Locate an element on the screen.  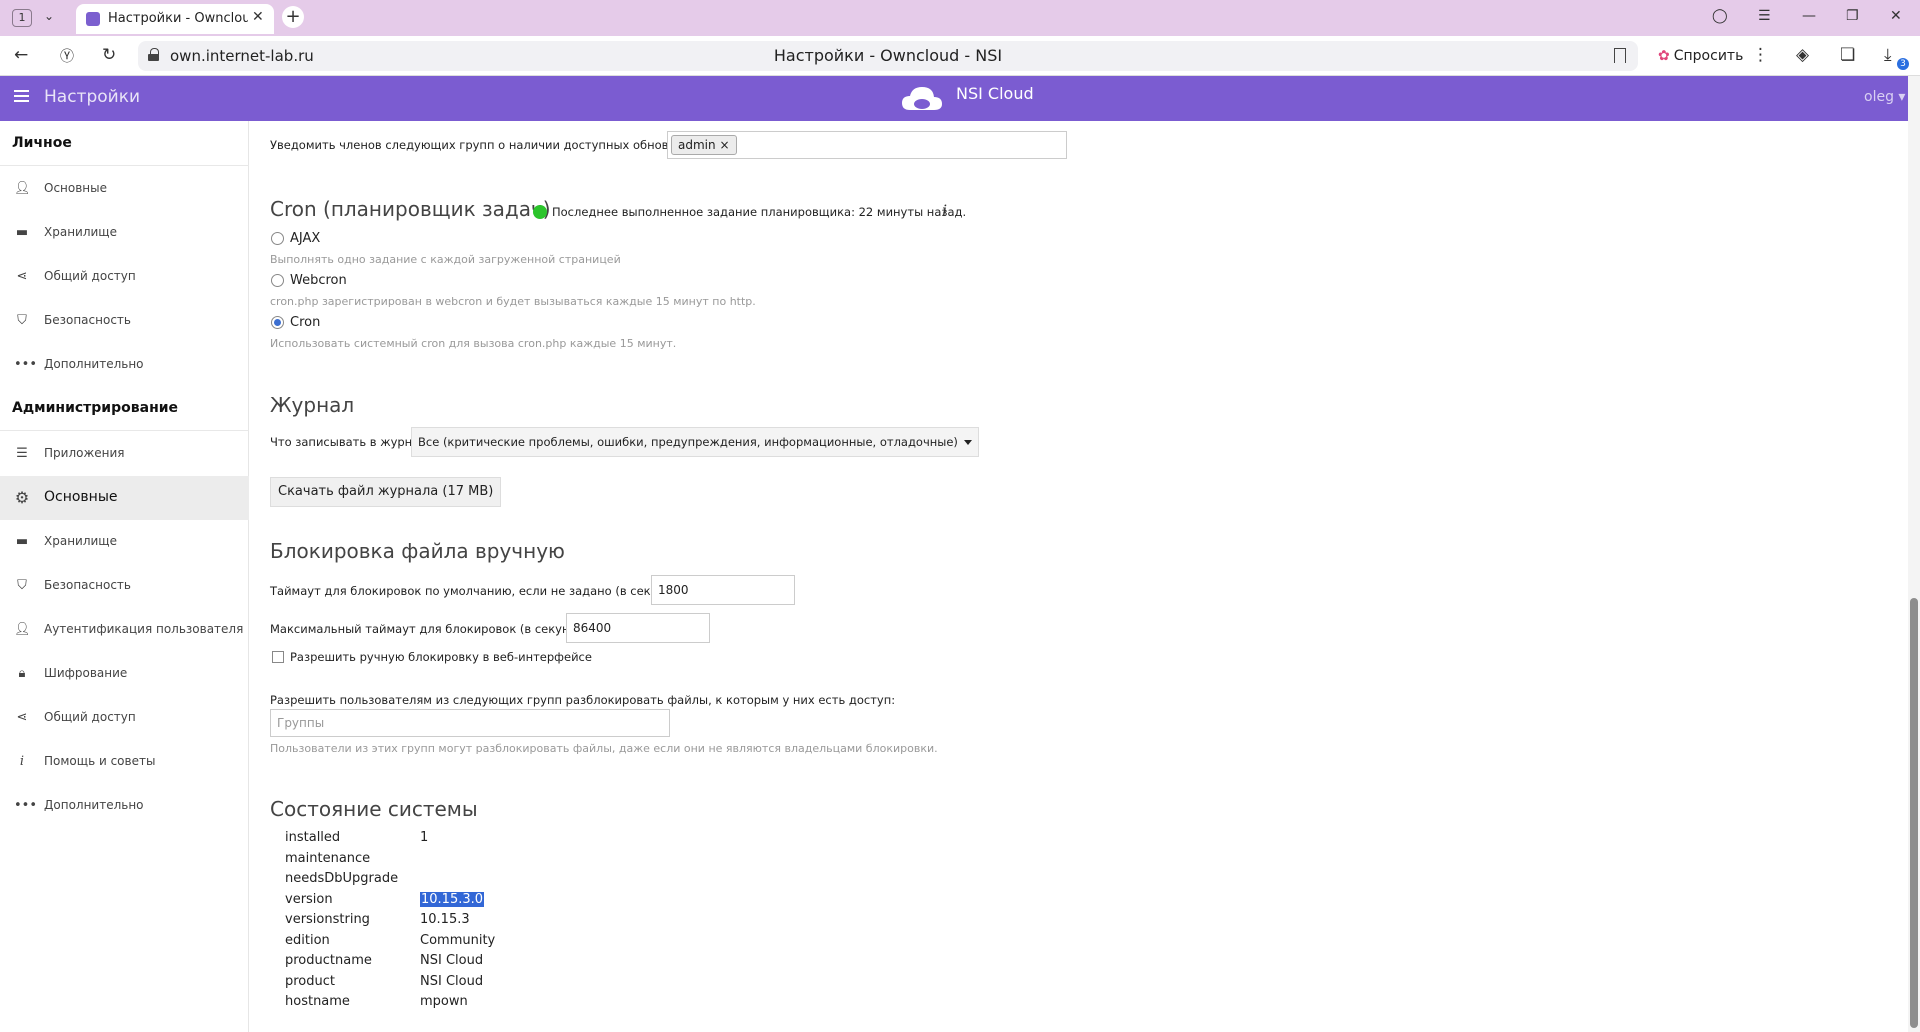
browser-tab-active: Настройки - Owncloud ✕ is located at coordinates (175, 19).